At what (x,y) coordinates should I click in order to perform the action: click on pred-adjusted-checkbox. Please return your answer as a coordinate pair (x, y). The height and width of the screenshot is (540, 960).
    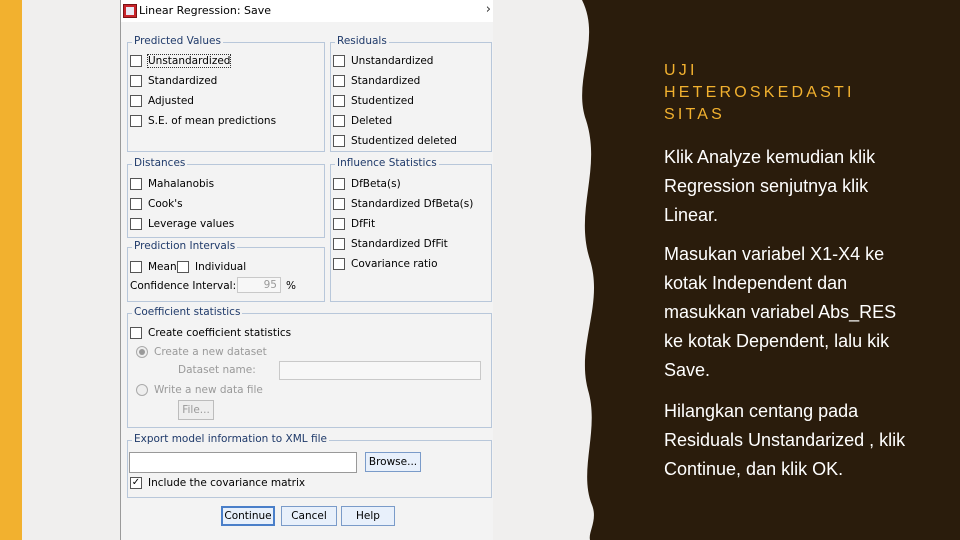
    Looking at the image, I should click on (136, 101).